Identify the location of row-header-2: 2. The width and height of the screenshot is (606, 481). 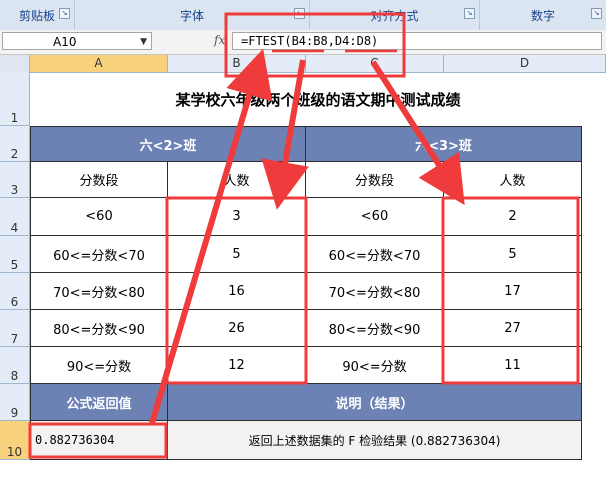
(15, 144).